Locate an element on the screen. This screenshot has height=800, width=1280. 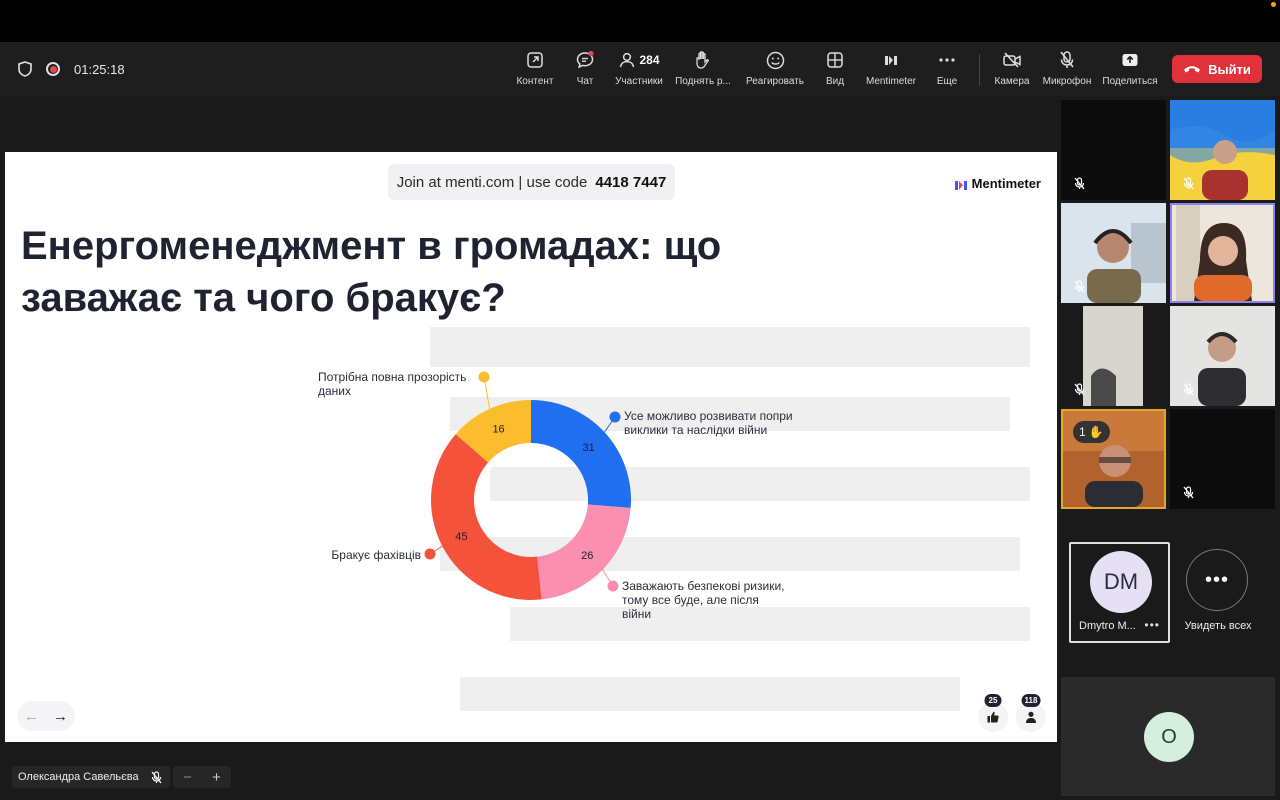
toolbar-more-button: Еще is located at coordinates (947, 70).